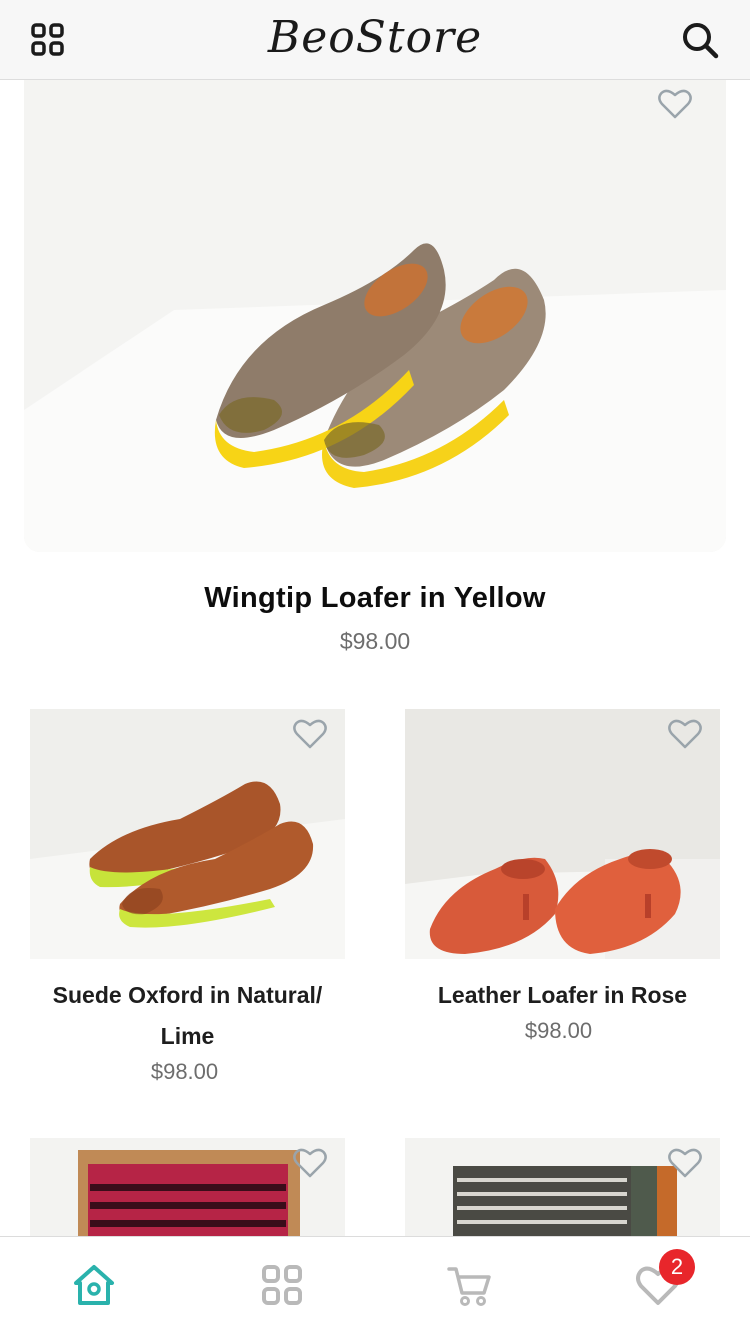 Image resolution: width=750 pixels, height=1334 pixels. What do you see at coordinates (375, 598) in the screenshot?
I see `featured-product-title: Wingtip Loafer in Yellow` at bounding box center [375, 598].